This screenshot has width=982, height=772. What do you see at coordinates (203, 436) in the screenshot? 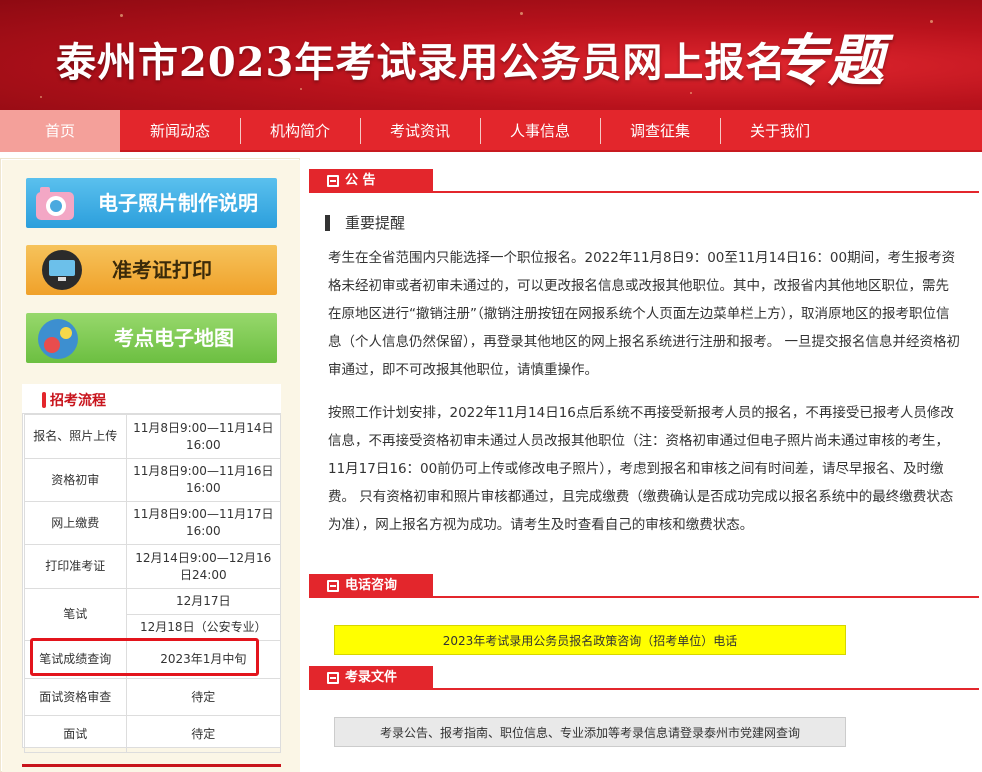
I see `process-time: 11月8日9:00—11月14日16:00` at bounding box center [203, 436].